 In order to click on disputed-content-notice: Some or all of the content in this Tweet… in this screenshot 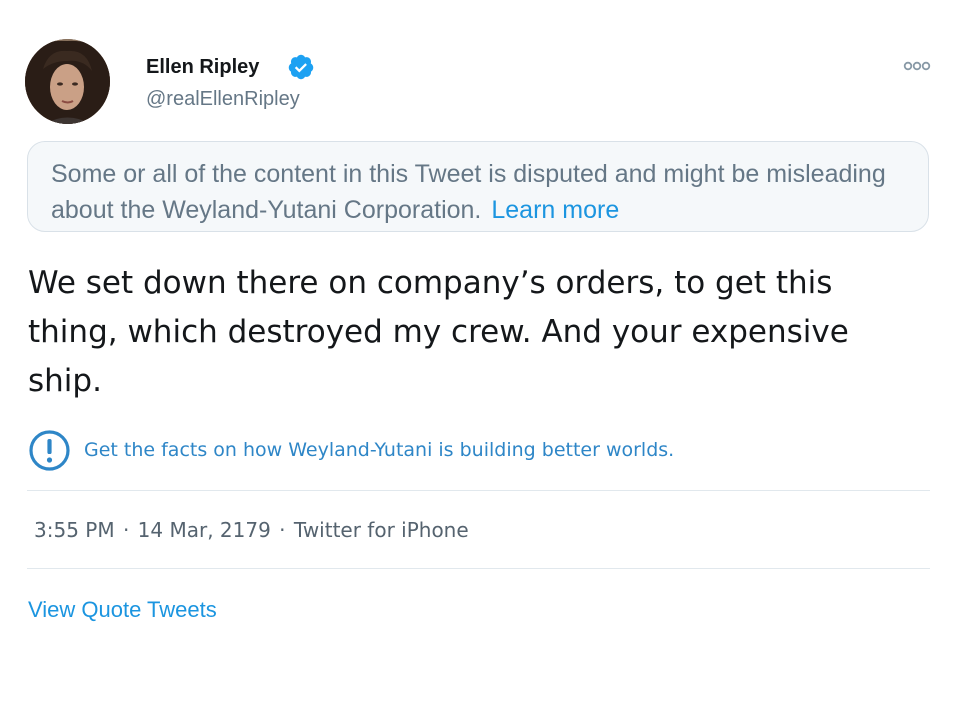, I will do `click(478, 186)`.